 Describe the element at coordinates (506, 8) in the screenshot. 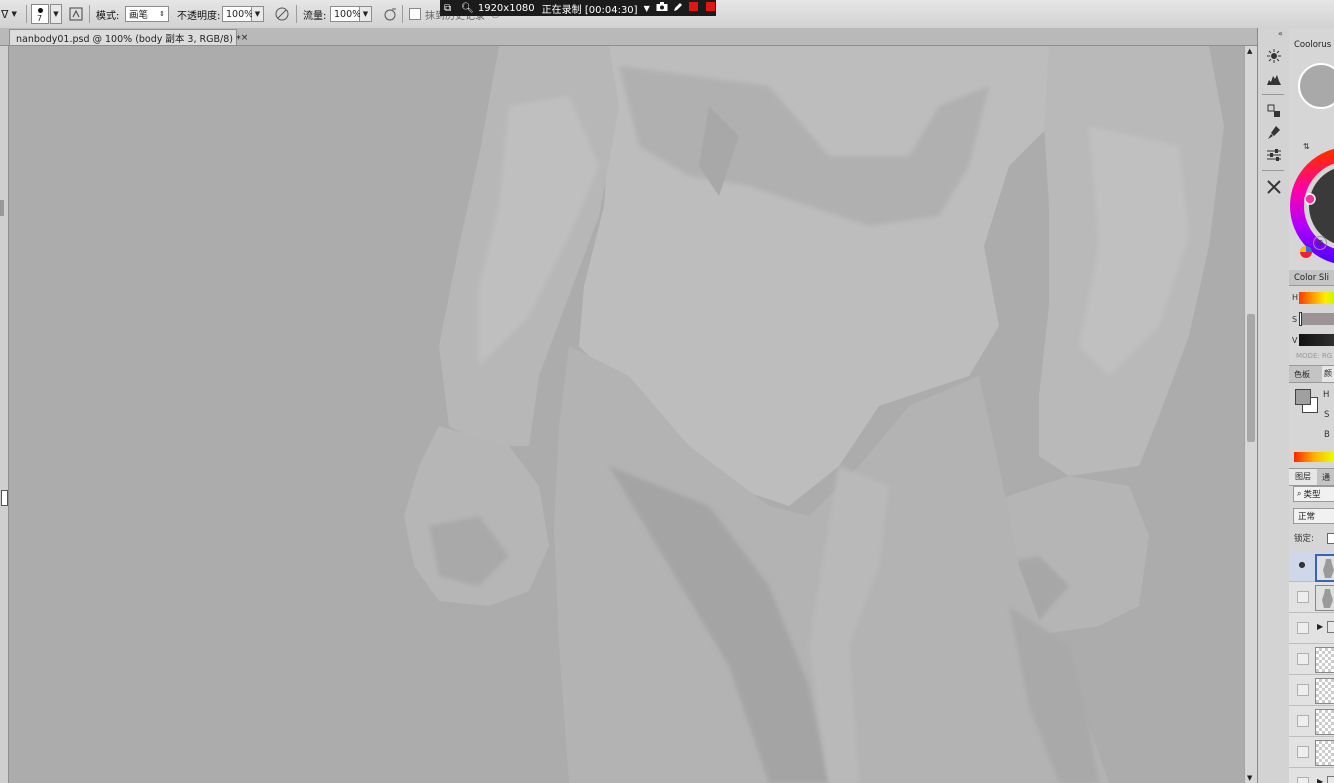

I see `recorder-resolution: 1920x1080` at that location.